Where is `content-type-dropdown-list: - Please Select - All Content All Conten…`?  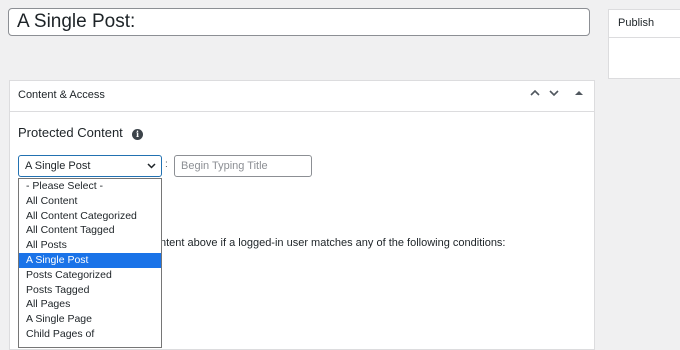
content-type-dropdown-list: - Please Select - All Content All Conten… is located at coordinates (90, 263).